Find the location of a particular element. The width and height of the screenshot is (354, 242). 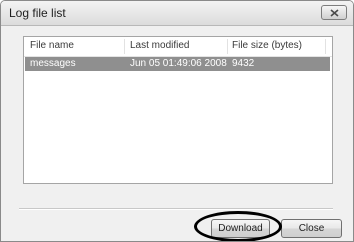

cell-file-name: messages is located at coordinates (53, 63).